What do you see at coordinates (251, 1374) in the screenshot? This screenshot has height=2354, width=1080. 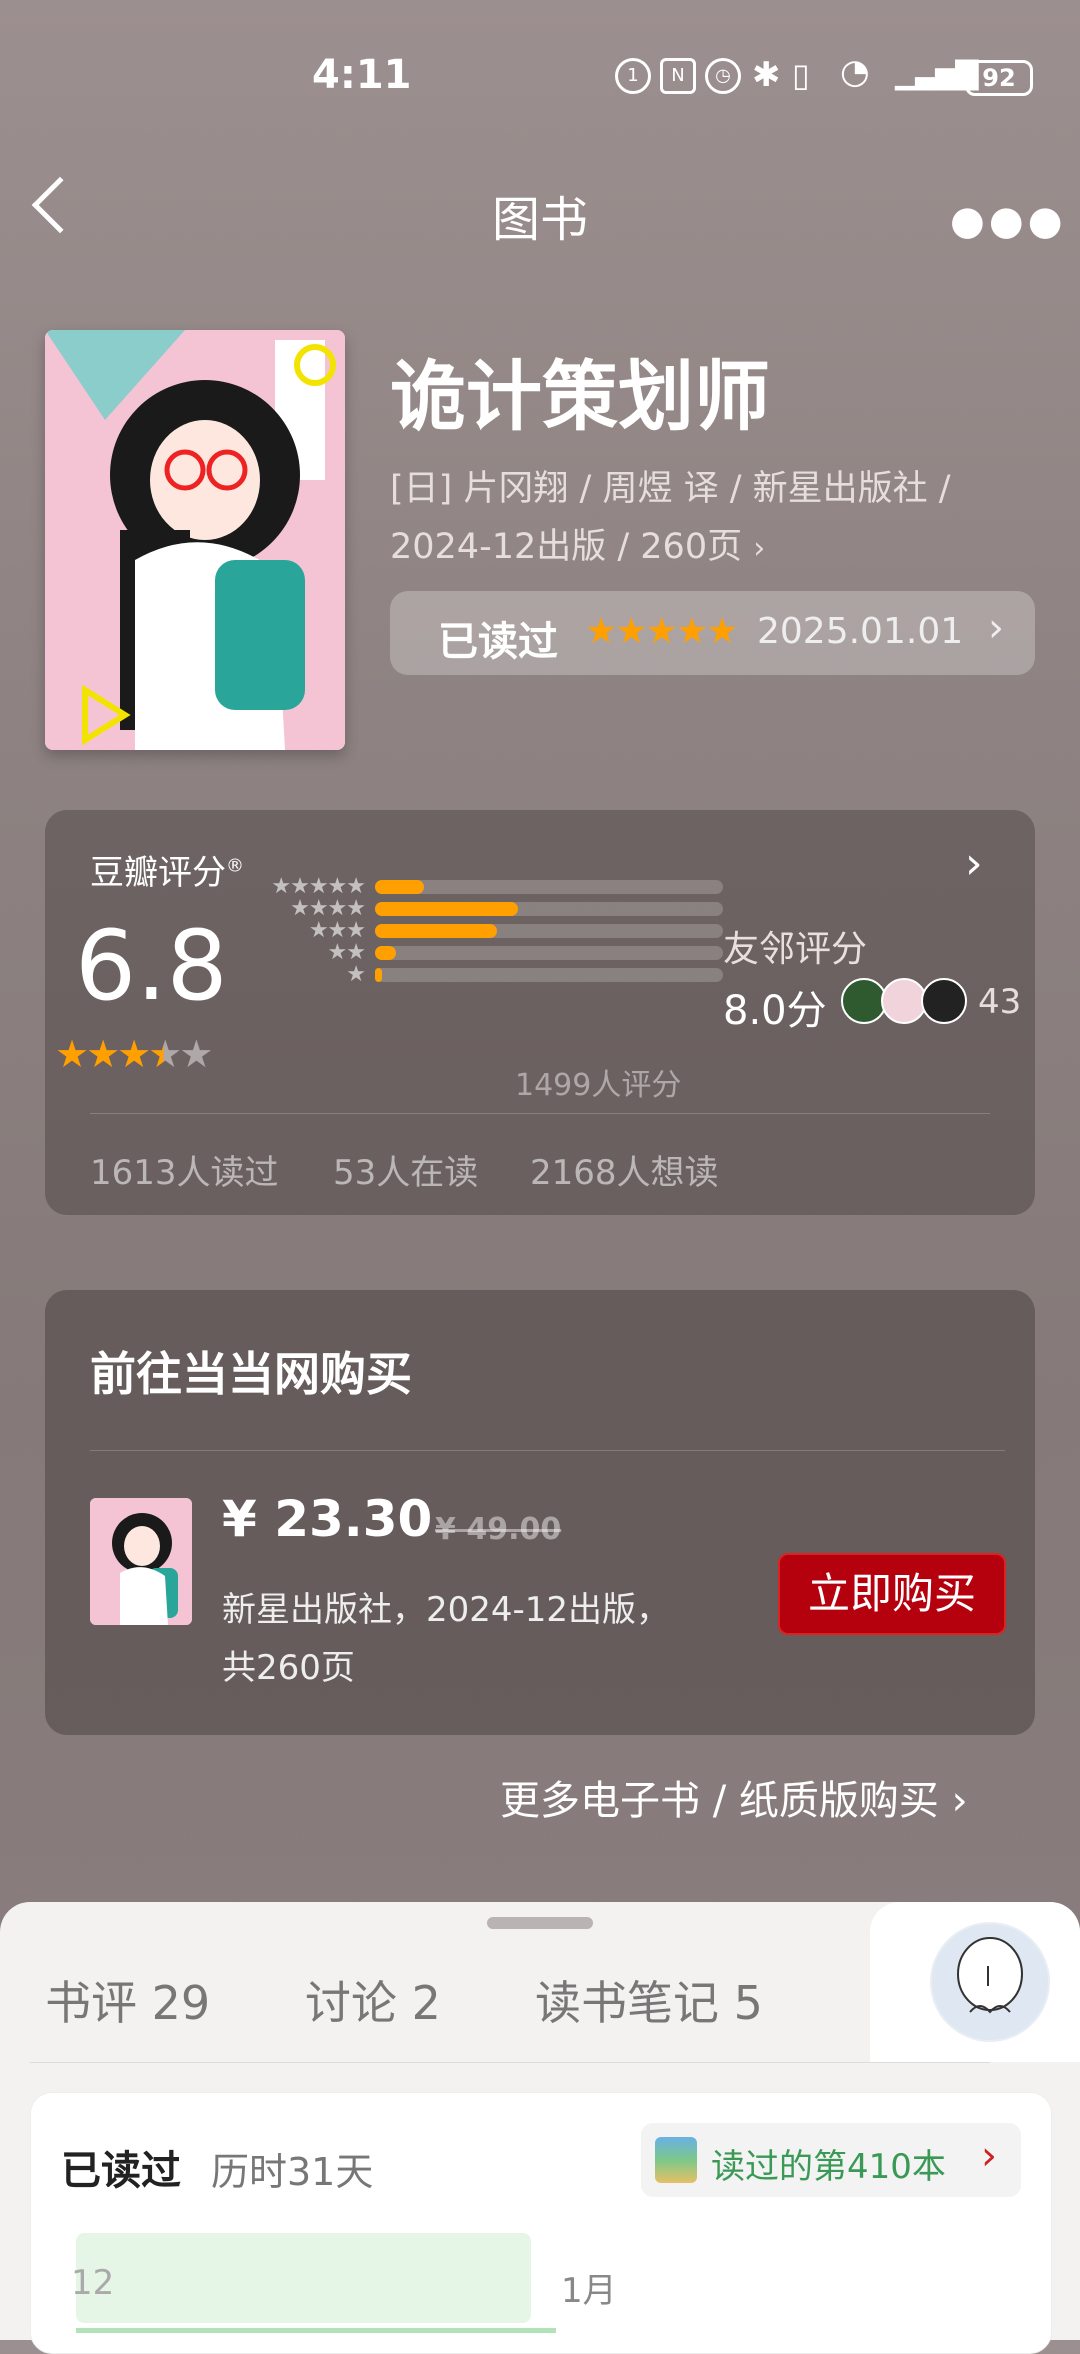 I see `buy-header: 前往当当网购买` at bounding box center [251, 1374].